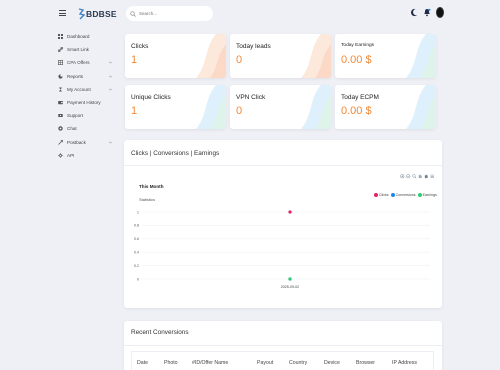 The image size is (500, 370). I want to click on stat-card-today-earnings: Today Earnings 0.00 $, so click(385, 56).